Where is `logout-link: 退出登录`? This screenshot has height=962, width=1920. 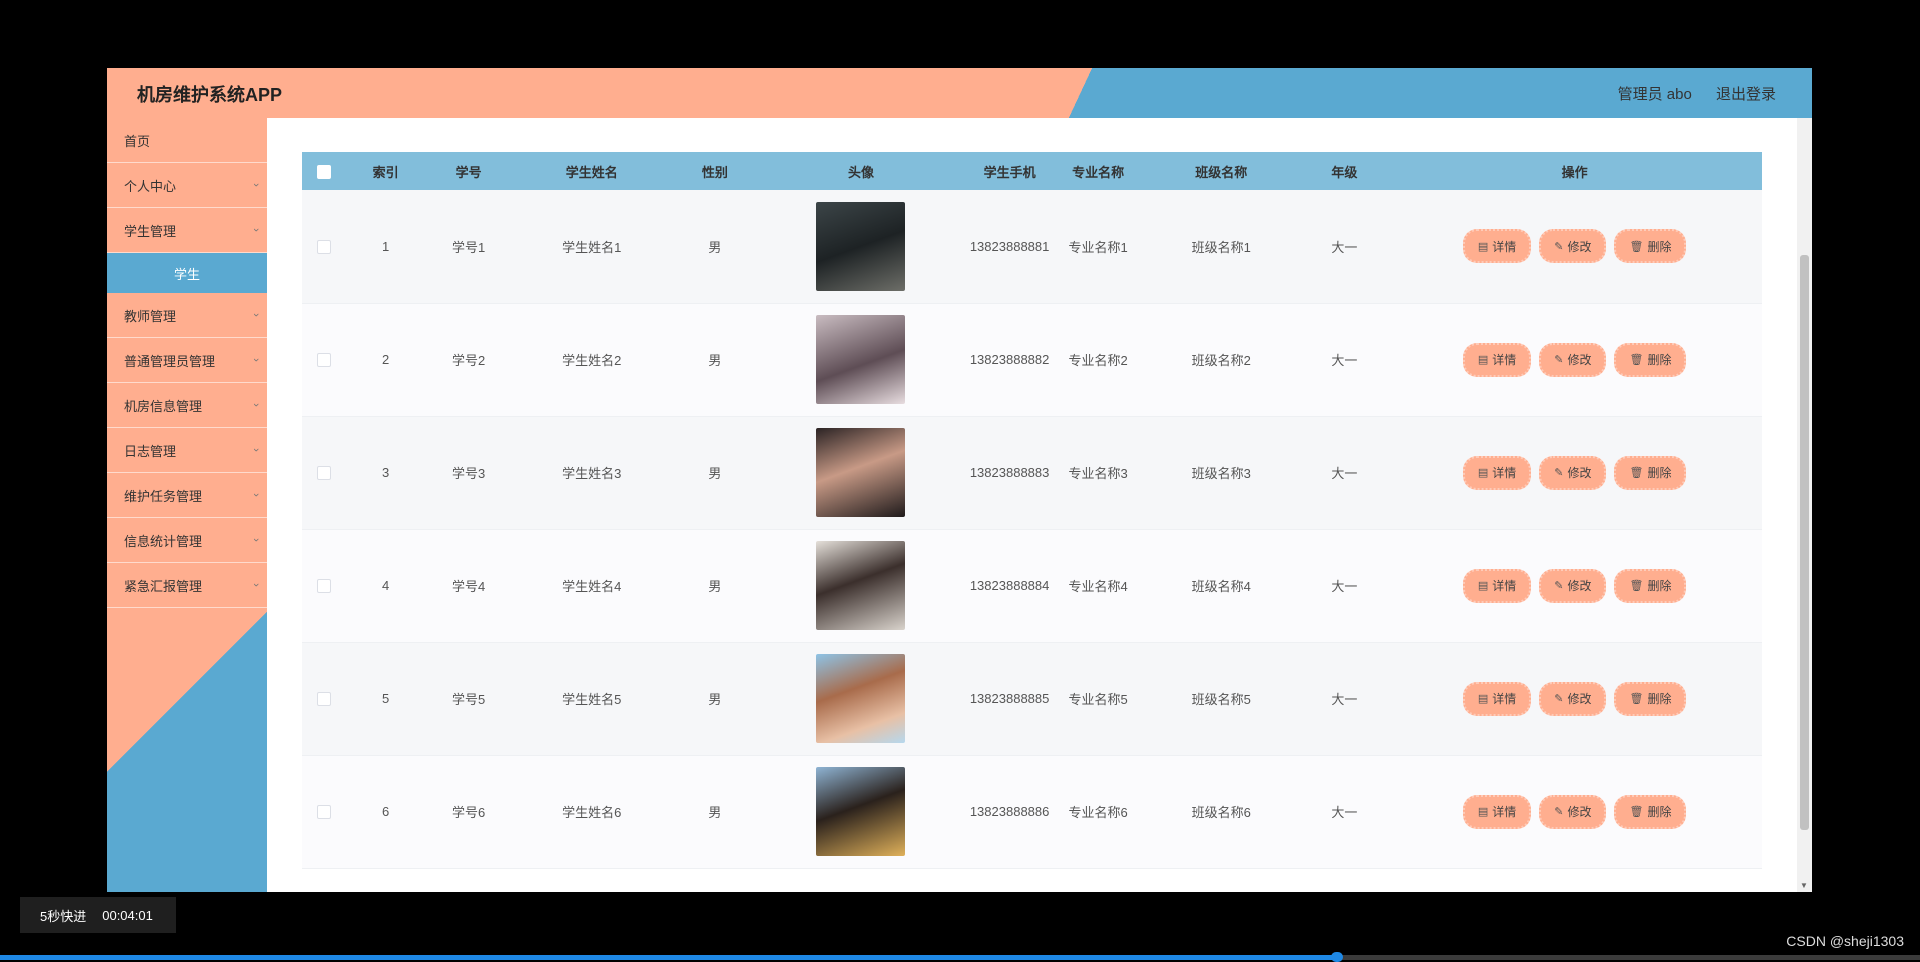
logout-link: 退出登录 is located at coordinates (1746, 94).